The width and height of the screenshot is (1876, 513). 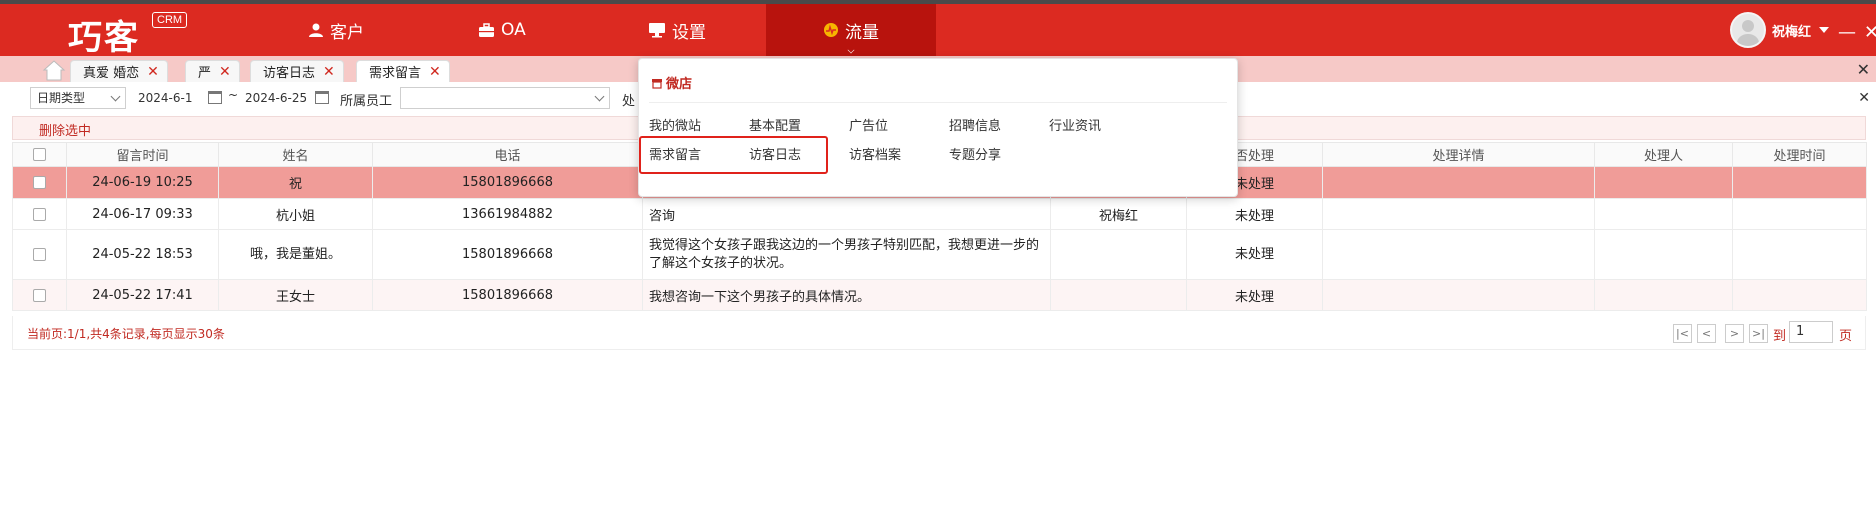 I want to click on nav-traffic: 流量, so click(x=851, y=30).